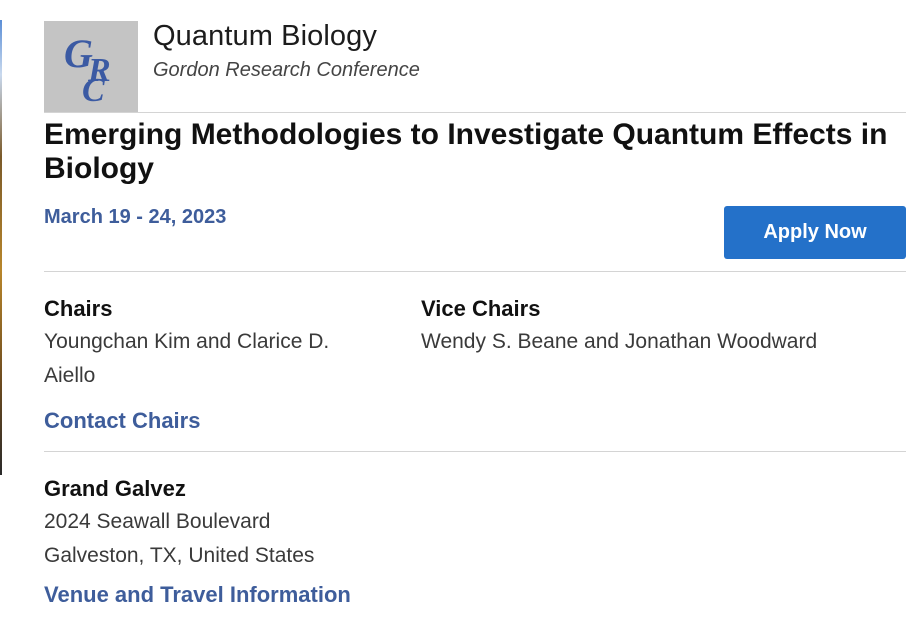 This screenshot has height=635, width=918. What do you see at coordinates (122, 421) in the screenshot?
I see `contact-chairs-link: Contact Chairs` at bounding box center [122, 421].